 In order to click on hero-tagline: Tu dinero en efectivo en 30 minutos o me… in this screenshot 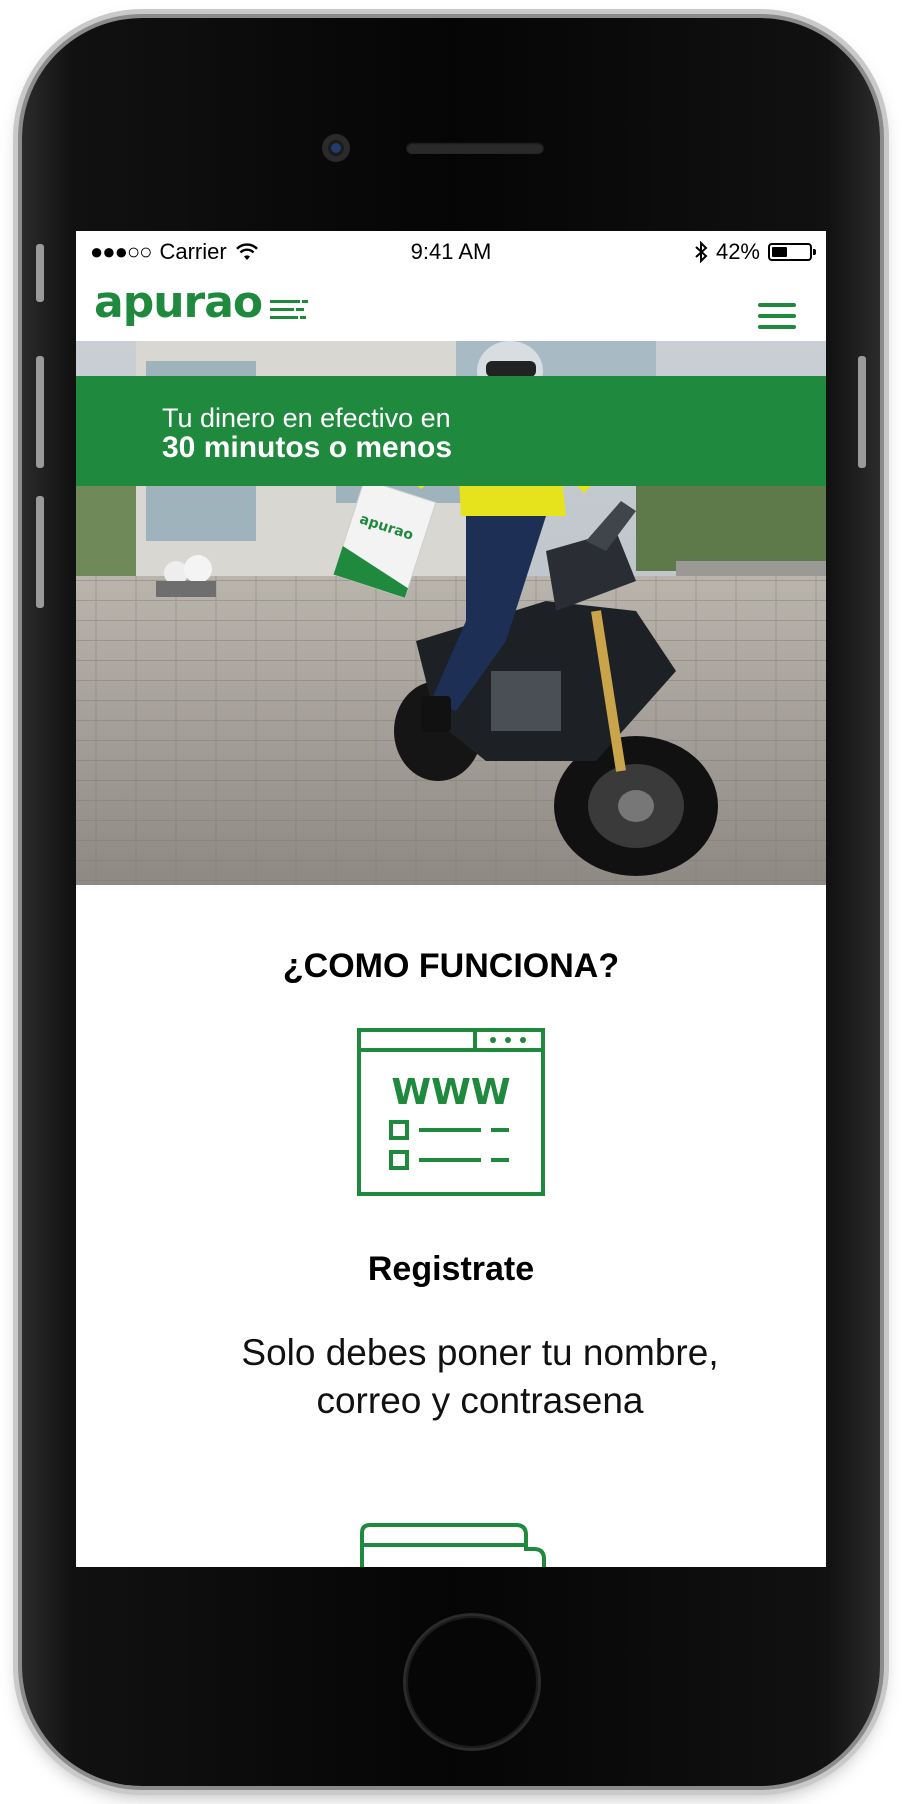, I will do `click(307, 433)`.